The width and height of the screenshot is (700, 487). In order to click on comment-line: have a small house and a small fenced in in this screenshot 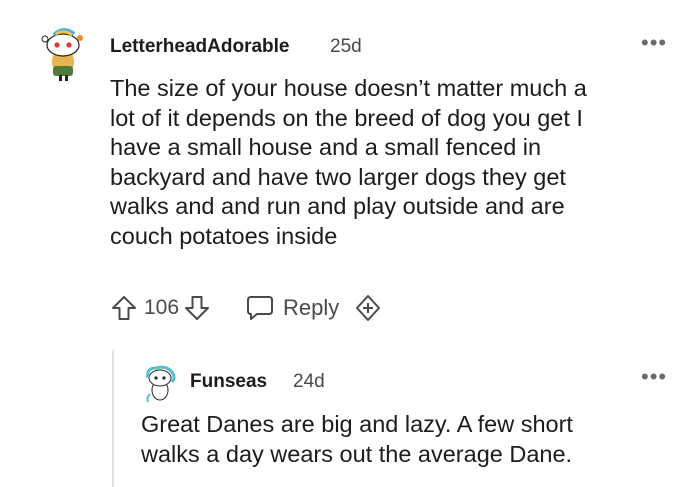, I will do `click(326, 147)`.